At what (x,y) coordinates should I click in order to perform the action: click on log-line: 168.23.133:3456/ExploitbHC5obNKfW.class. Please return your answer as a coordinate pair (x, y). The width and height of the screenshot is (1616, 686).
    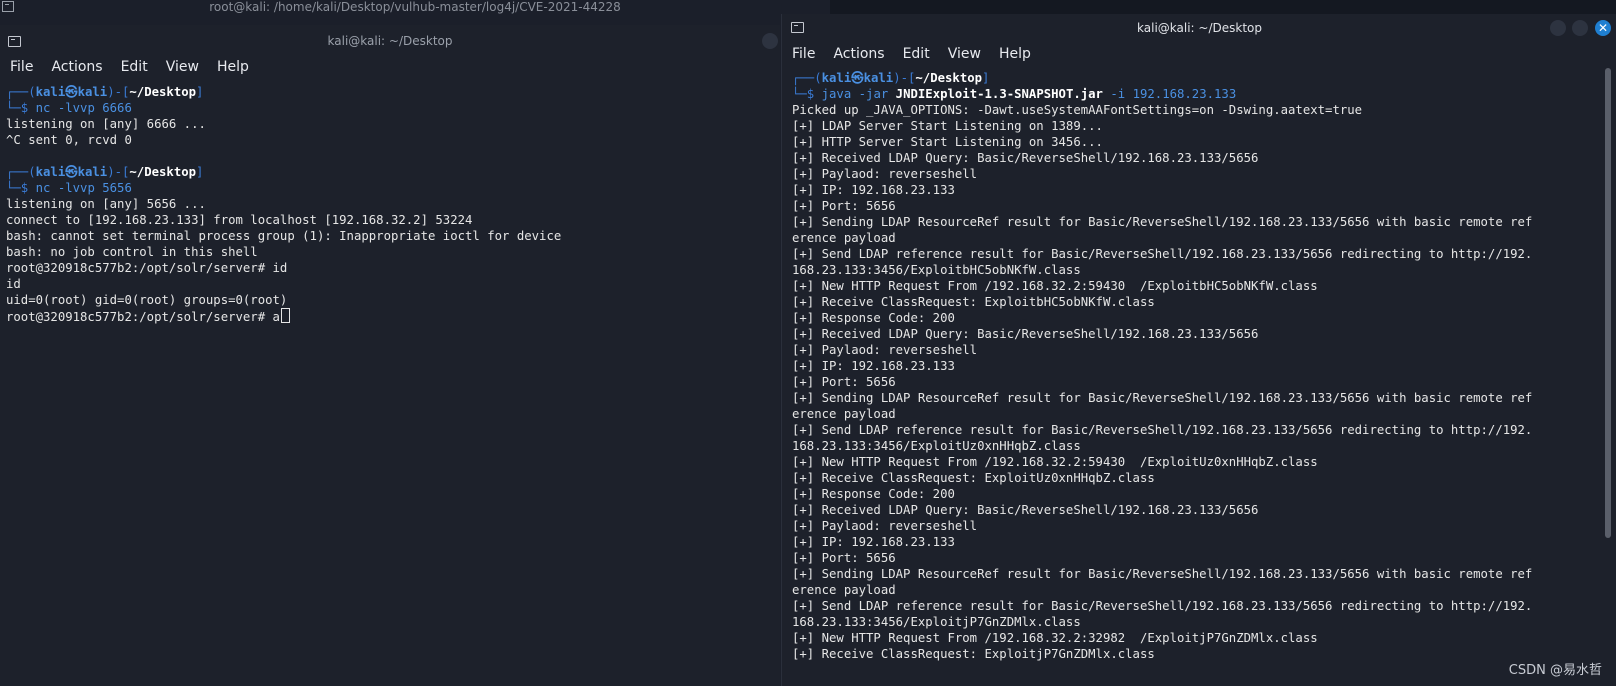
    Looking at the image, I should click on (936, 270).